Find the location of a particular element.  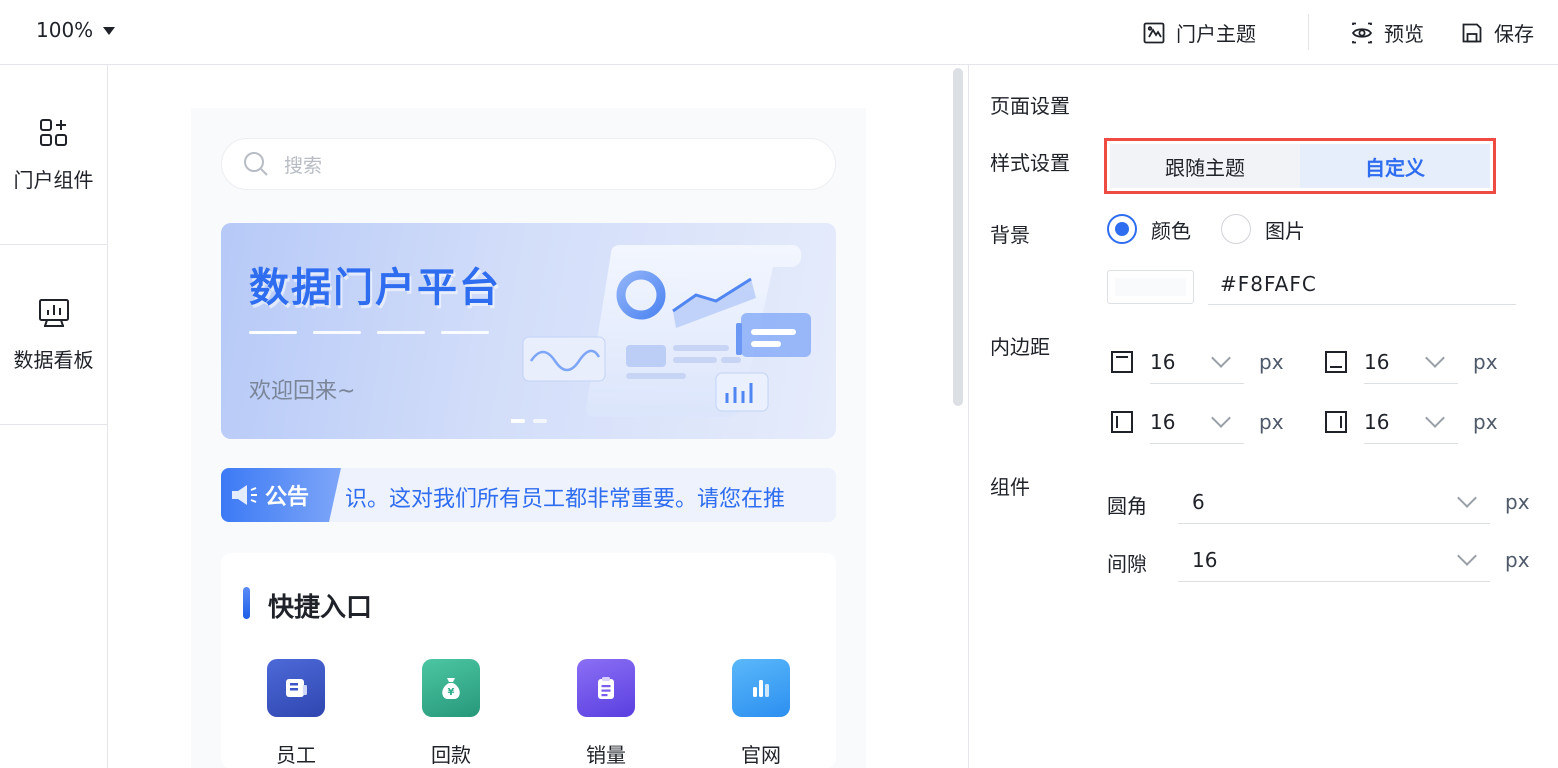

swatch-fill is located at coordinates (1150, 287).